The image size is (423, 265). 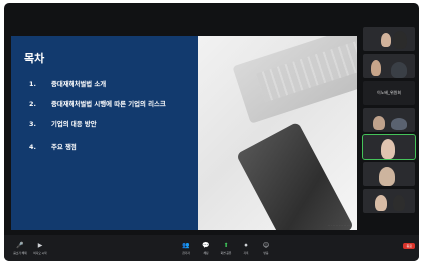 I want to click on reactions-label: 반응, so click(x=266, y=252).